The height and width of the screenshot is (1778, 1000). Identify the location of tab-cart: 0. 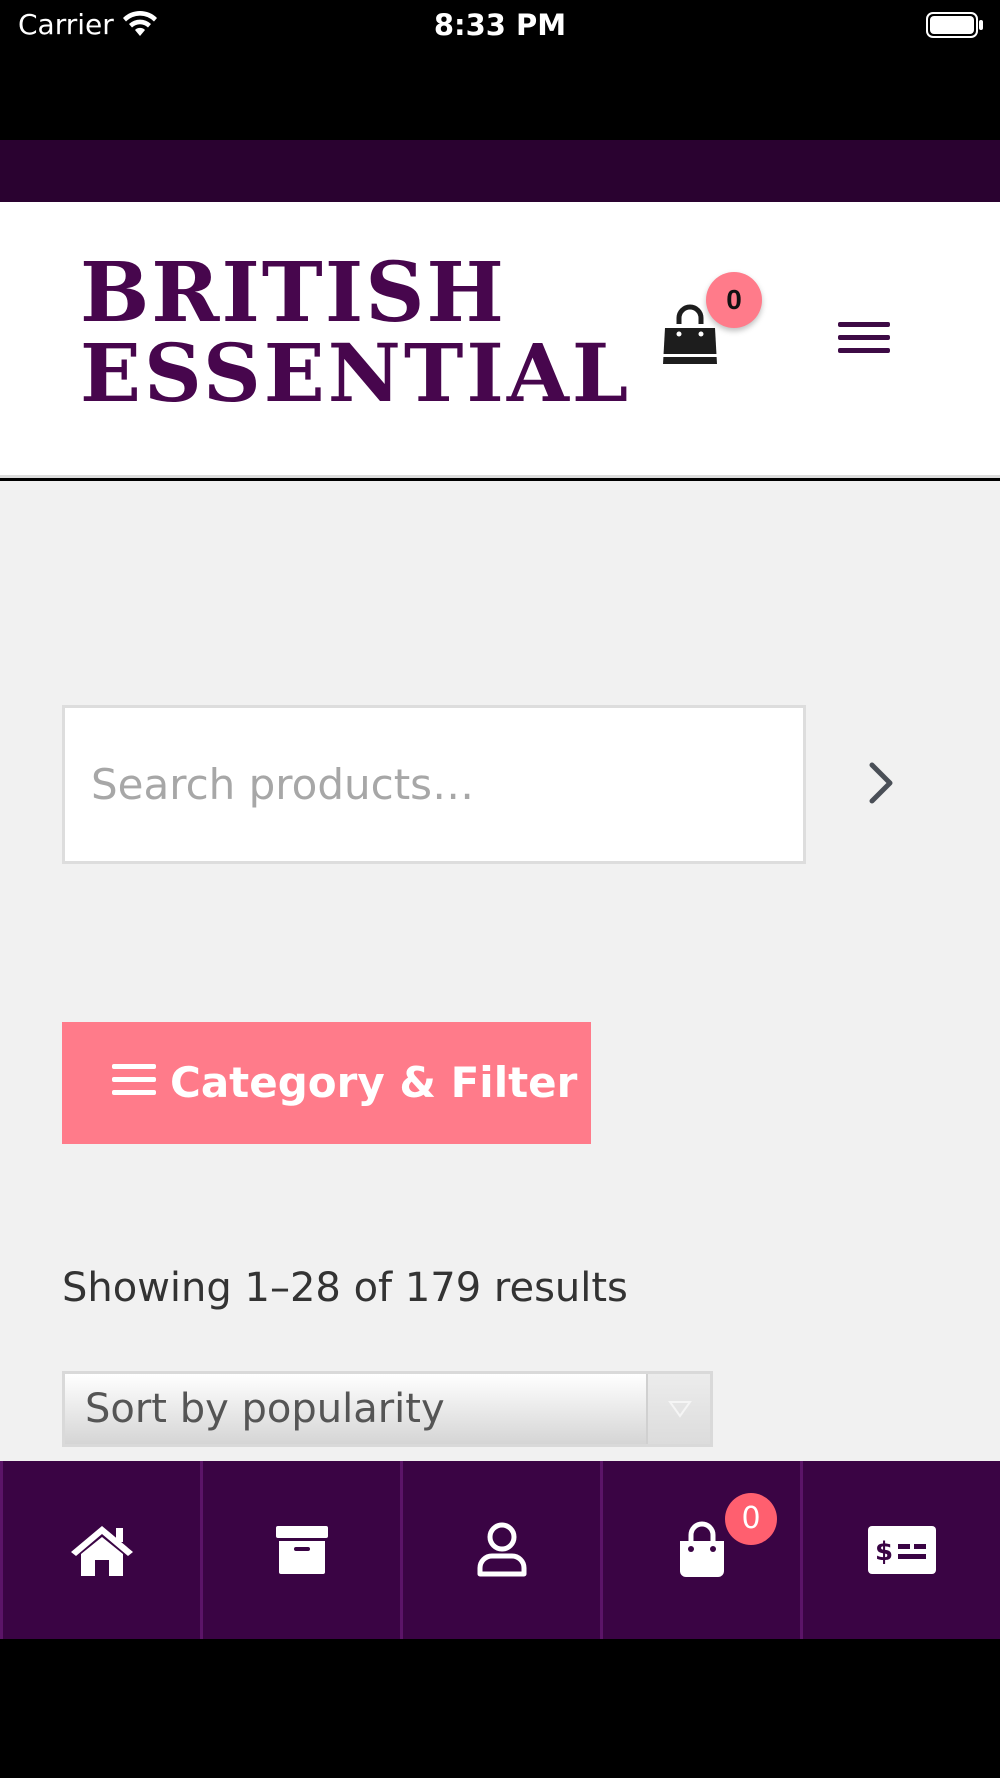
(700, 1550).